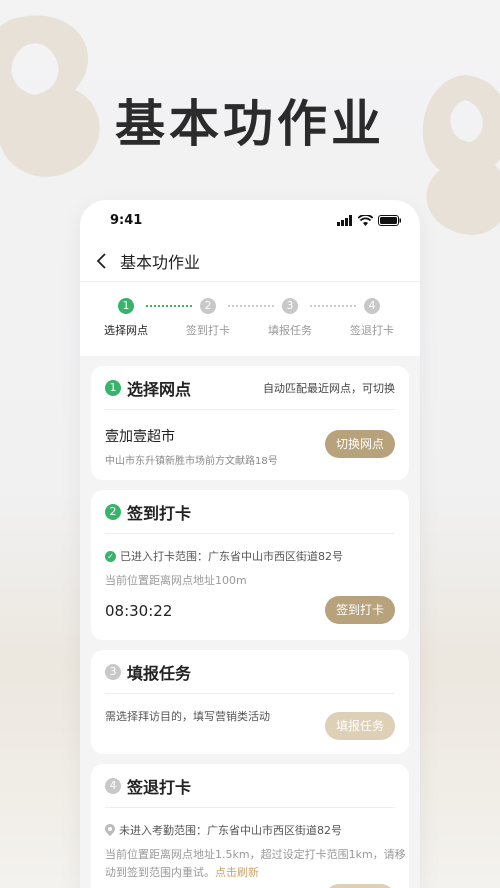 The height and width of the screenshot is (888, 500). Describe the element at coordinates (360, 886) in the screenshot. I see `check-out-button` at that location.